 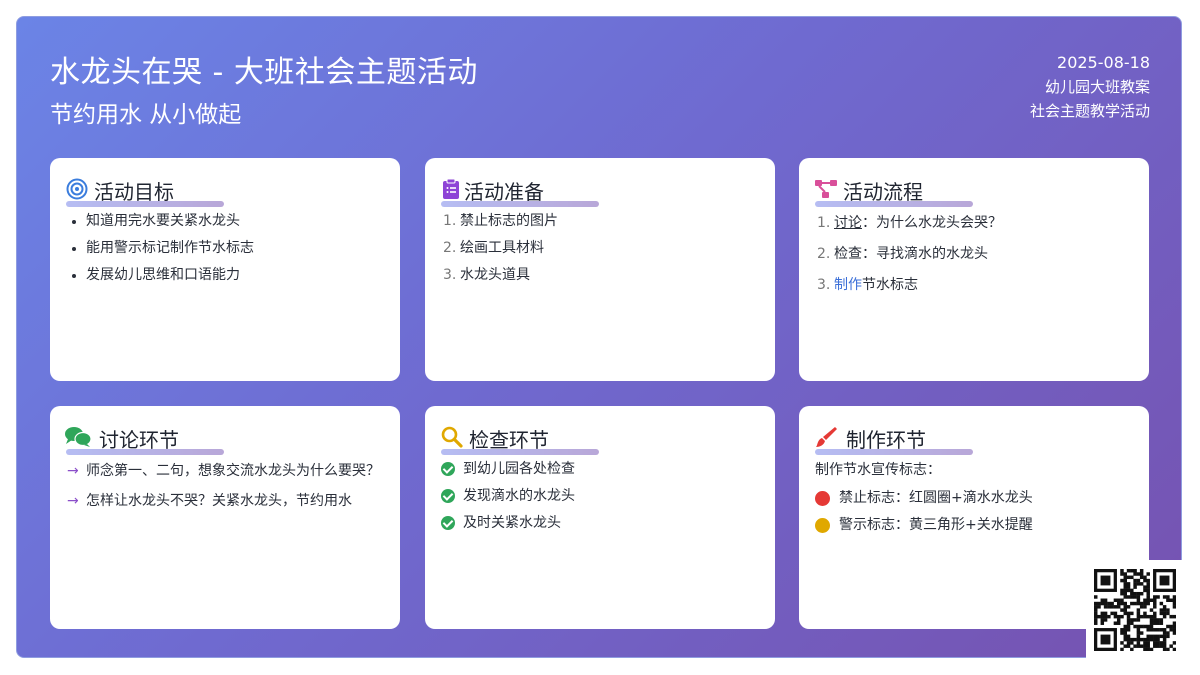 I want to click on chat-bubbles-icon, so click(x=78, y=437).